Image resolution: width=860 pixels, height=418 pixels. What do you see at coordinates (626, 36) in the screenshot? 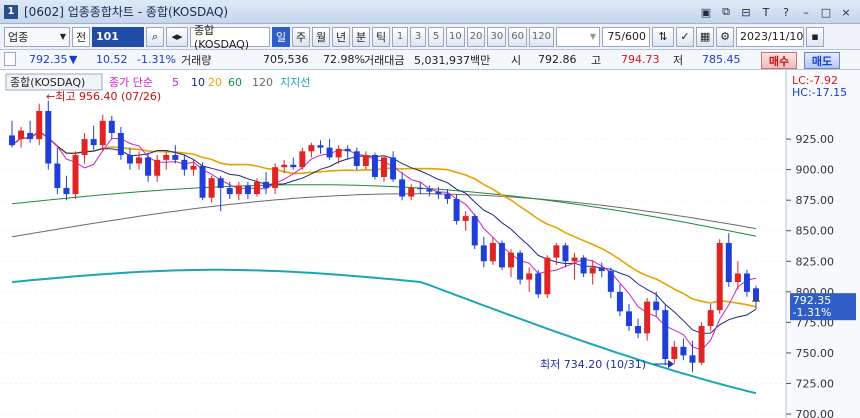
I see `count-field: 75/600` at bounding box center [626, 36].